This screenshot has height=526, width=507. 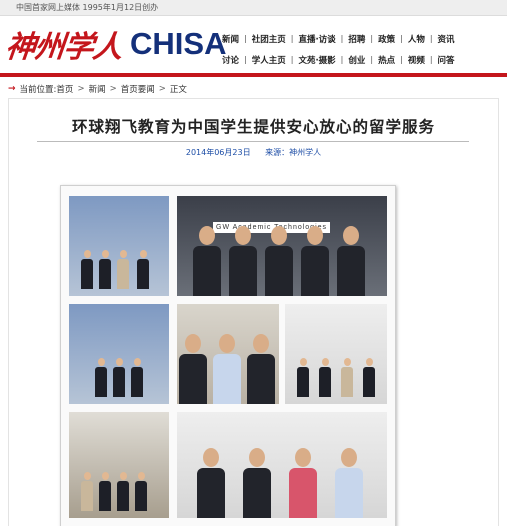 I want to click on breadcrumb-current: 正文, so click(x=178, y=90).